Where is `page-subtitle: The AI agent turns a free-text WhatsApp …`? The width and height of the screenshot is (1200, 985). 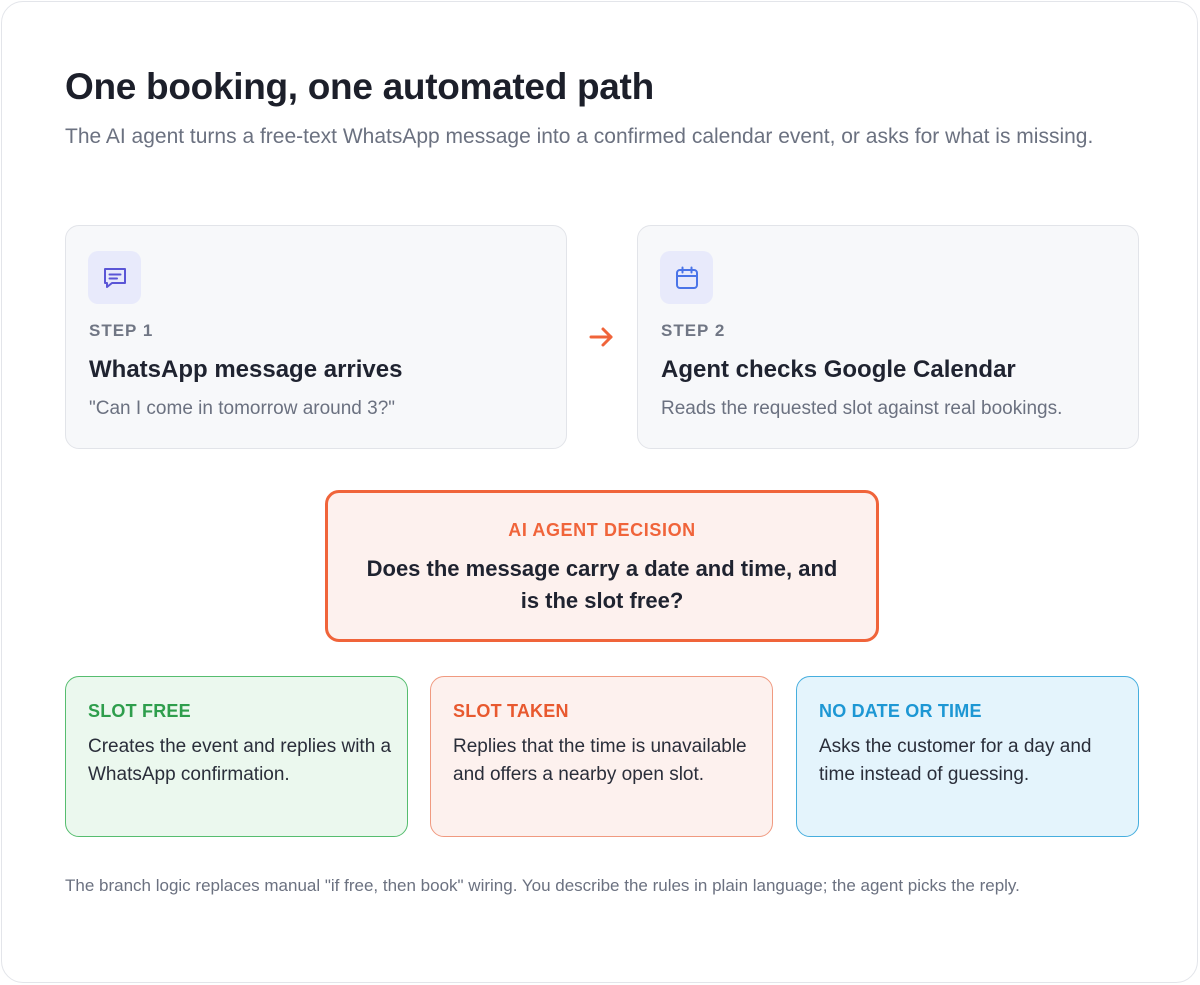 page-subtitle: The AI agent turns a free-text WhatsApp … is located at coordinates (579, 136).